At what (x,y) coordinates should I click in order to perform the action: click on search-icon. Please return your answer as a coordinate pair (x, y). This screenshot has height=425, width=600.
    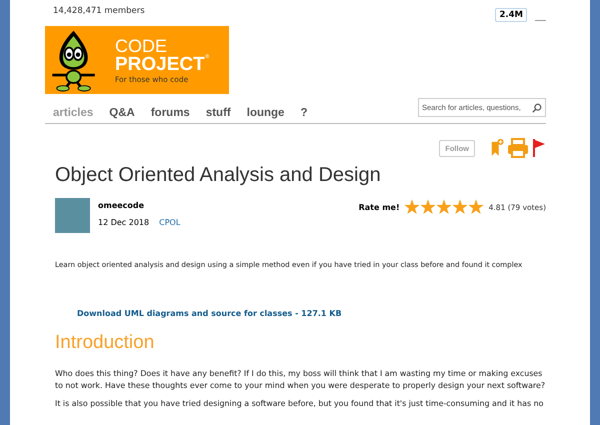
    Looking at the image, I should click on (537, 108).